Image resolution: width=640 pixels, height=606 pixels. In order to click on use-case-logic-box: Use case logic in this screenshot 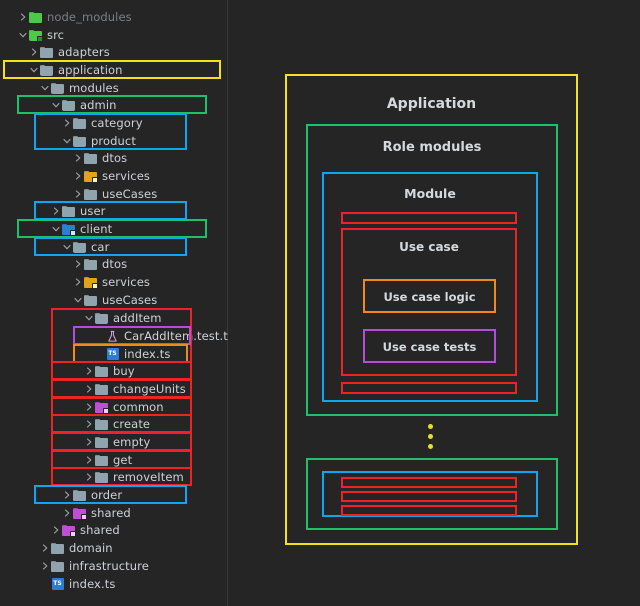, I will do `click(429, 296)`.